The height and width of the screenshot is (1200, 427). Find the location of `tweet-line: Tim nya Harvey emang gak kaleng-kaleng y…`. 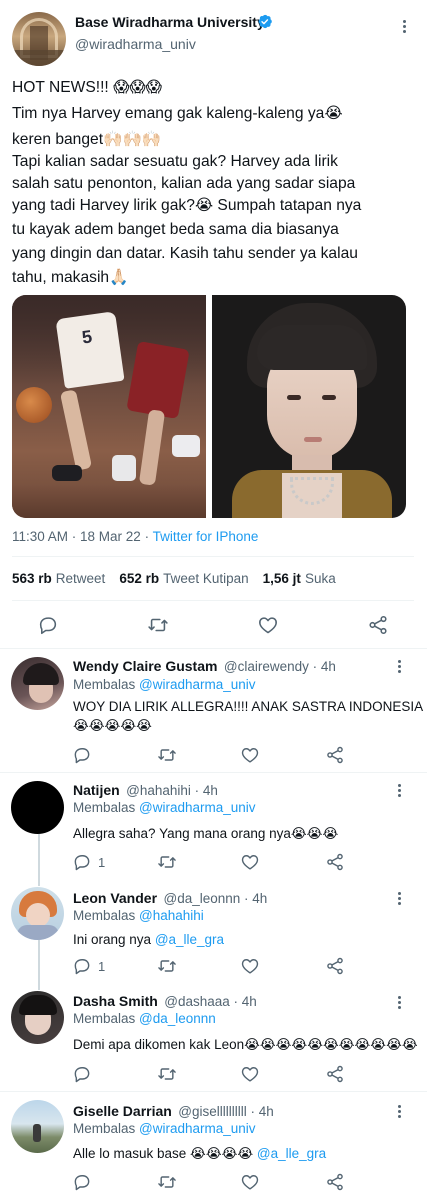

tweet-line: Tim nya Harvey emang gak kaleng-kaleng y… is located at coordinates (177, 113).